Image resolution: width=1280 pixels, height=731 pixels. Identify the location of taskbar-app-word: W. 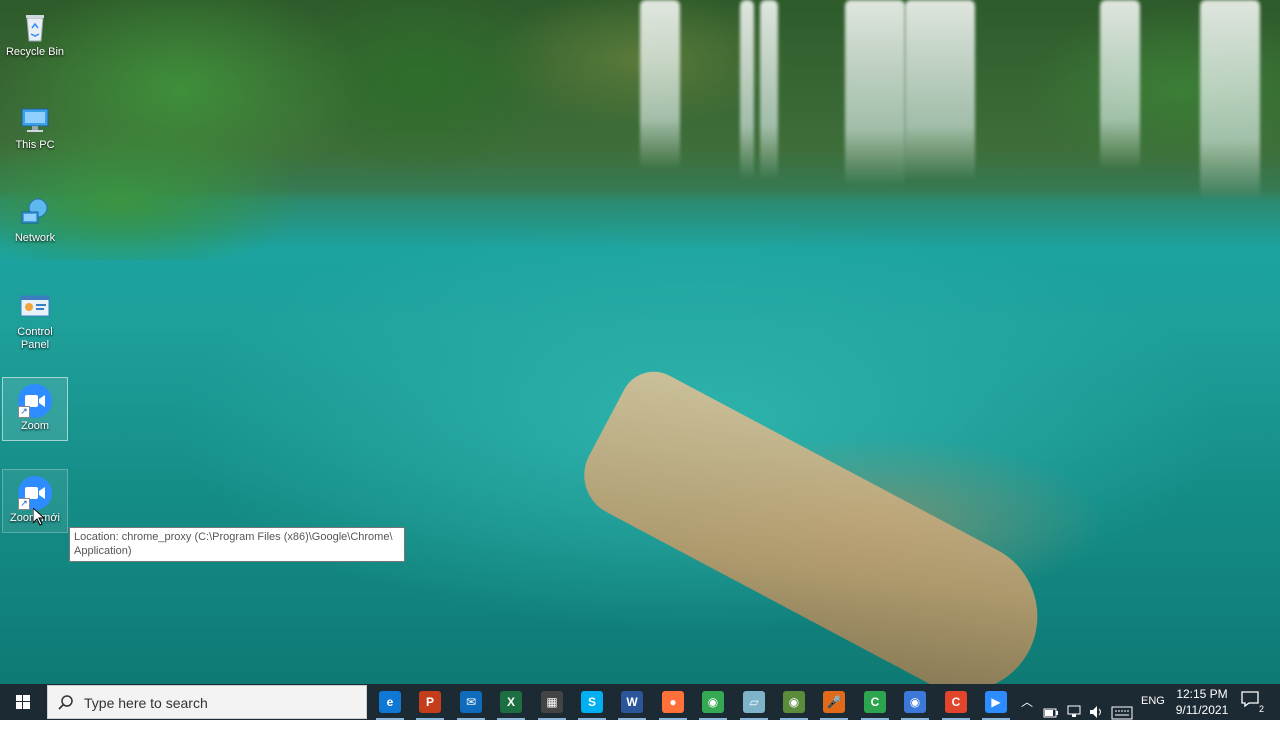
(632, 702).